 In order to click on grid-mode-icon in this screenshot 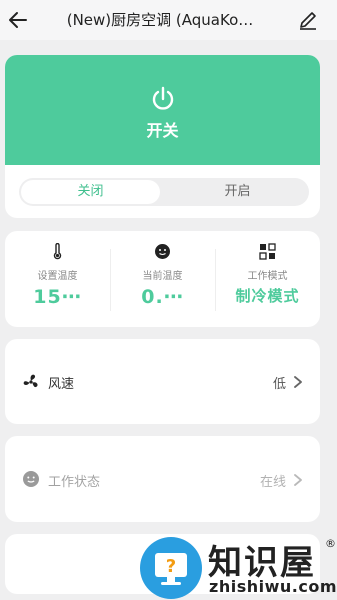, I will do `click(267, 251)`.